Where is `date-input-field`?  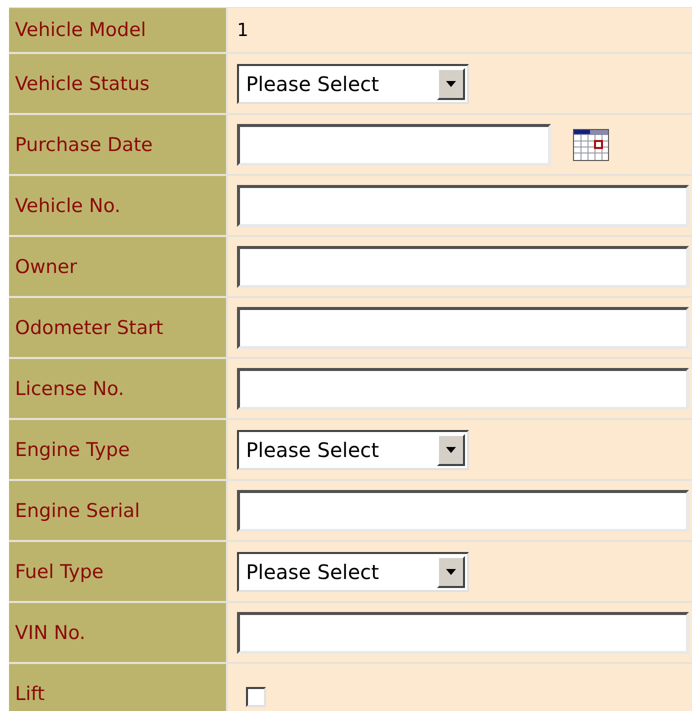
date-input-field is located at coordinates (394, 145).